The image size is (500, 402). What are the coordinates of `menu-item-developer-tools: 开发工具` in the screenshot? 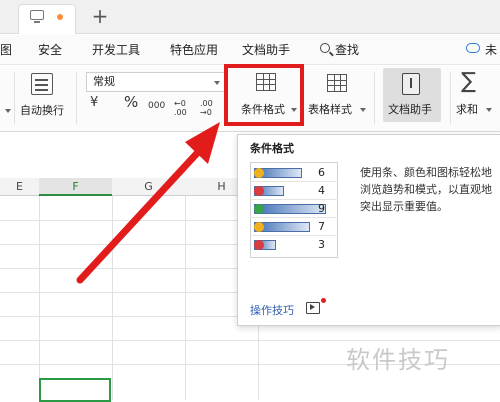 It's located at (116, 50).